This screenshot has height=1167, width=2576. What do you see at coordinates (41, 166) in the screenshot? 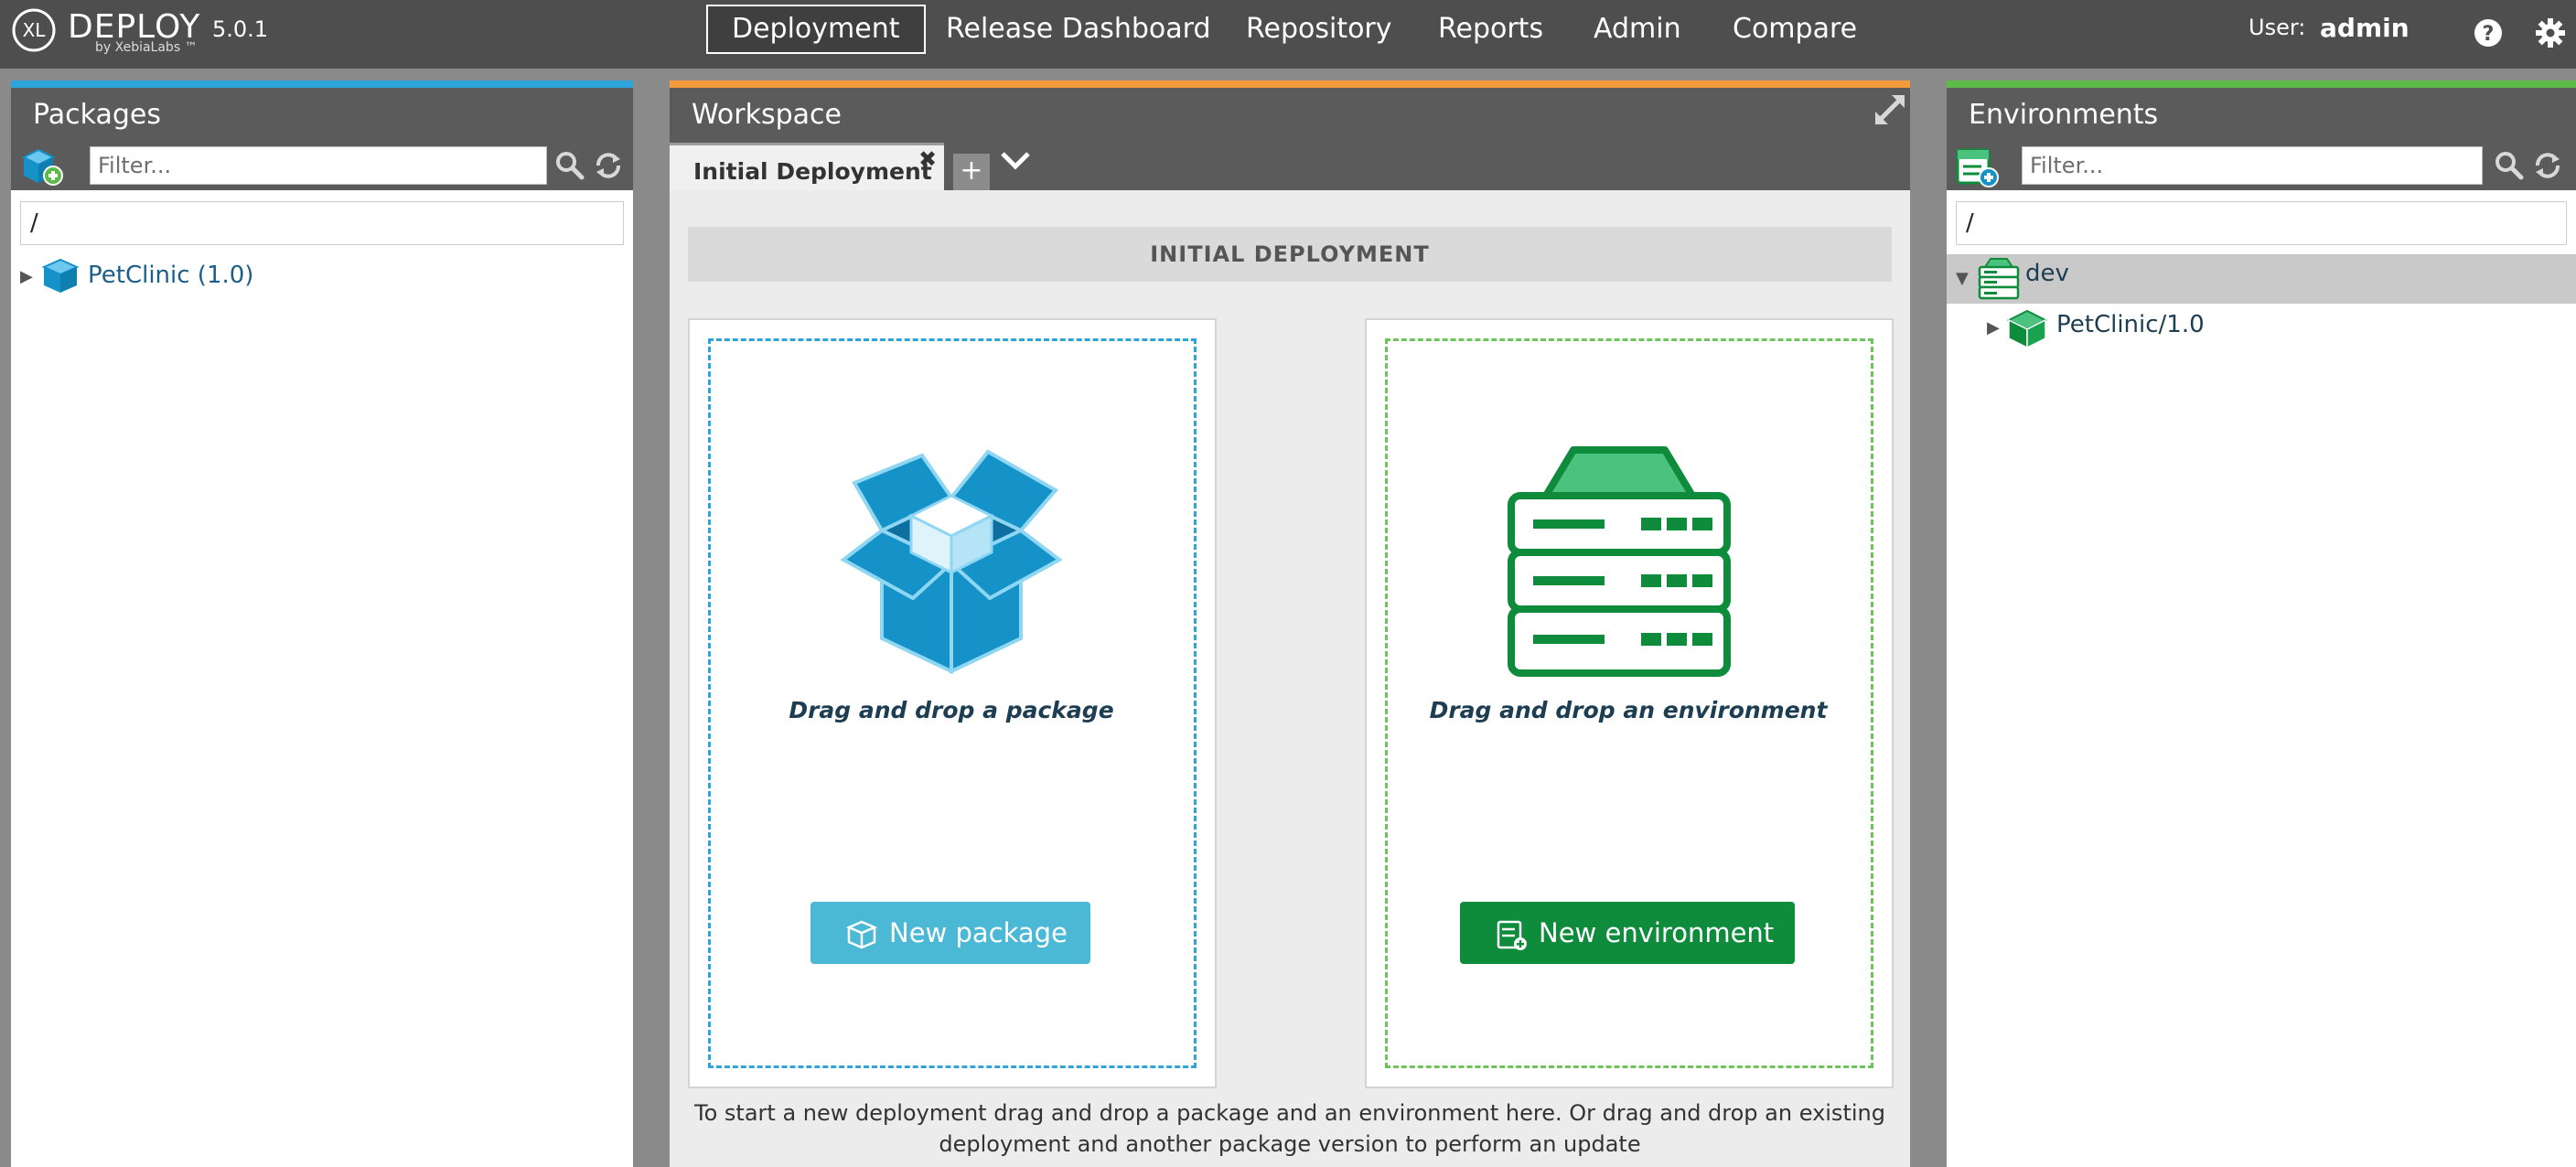
I see `add-package-icon` at bounding box center [41, 166].